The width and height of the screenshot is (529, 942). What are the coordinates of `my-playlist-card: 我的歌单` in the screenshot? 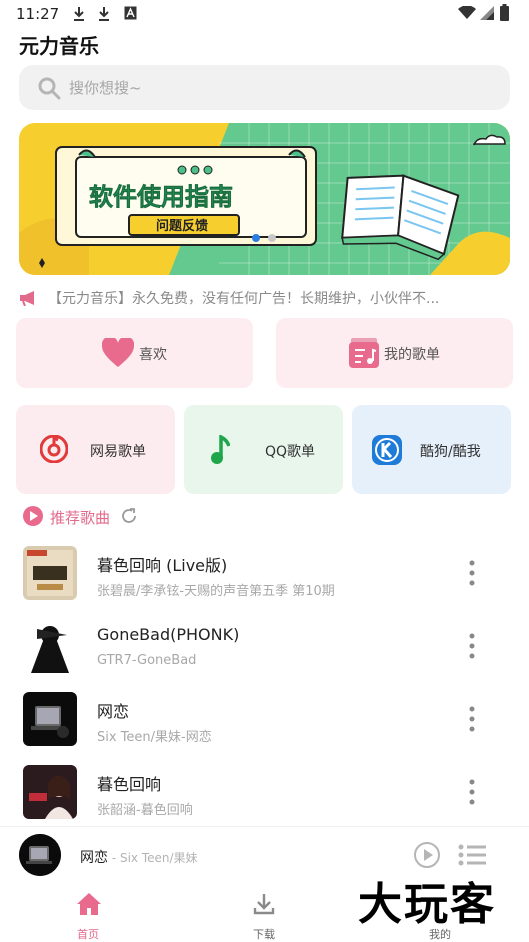 It's located at (394, 353).